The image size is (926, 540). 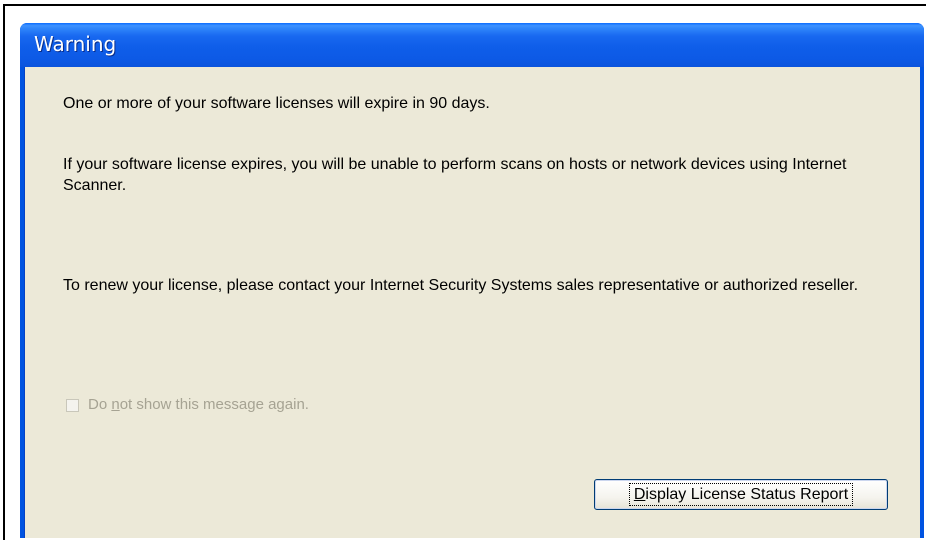 I want to click on button-label: Display License Status Report, so click(x=741, y=494).